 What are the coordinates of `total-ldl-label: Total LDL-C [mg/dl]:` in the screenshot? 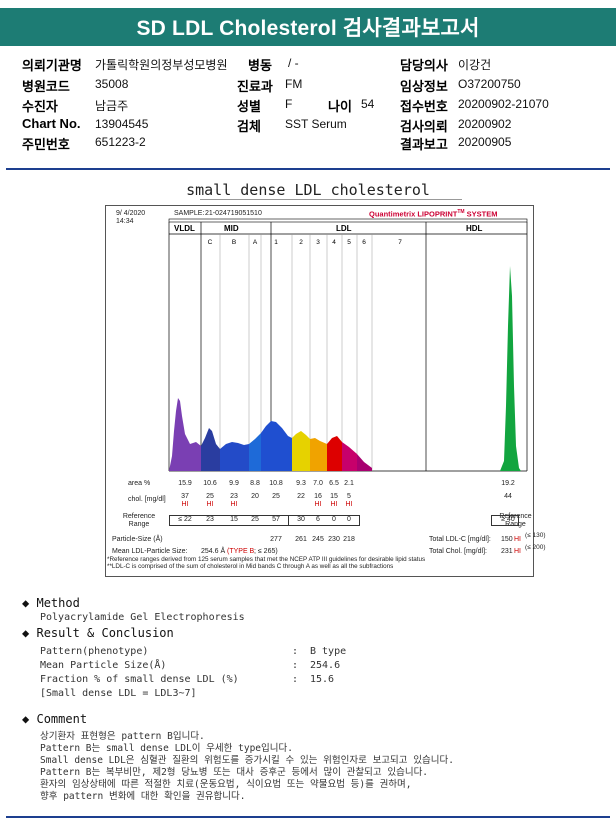 It's located at (460, 539).